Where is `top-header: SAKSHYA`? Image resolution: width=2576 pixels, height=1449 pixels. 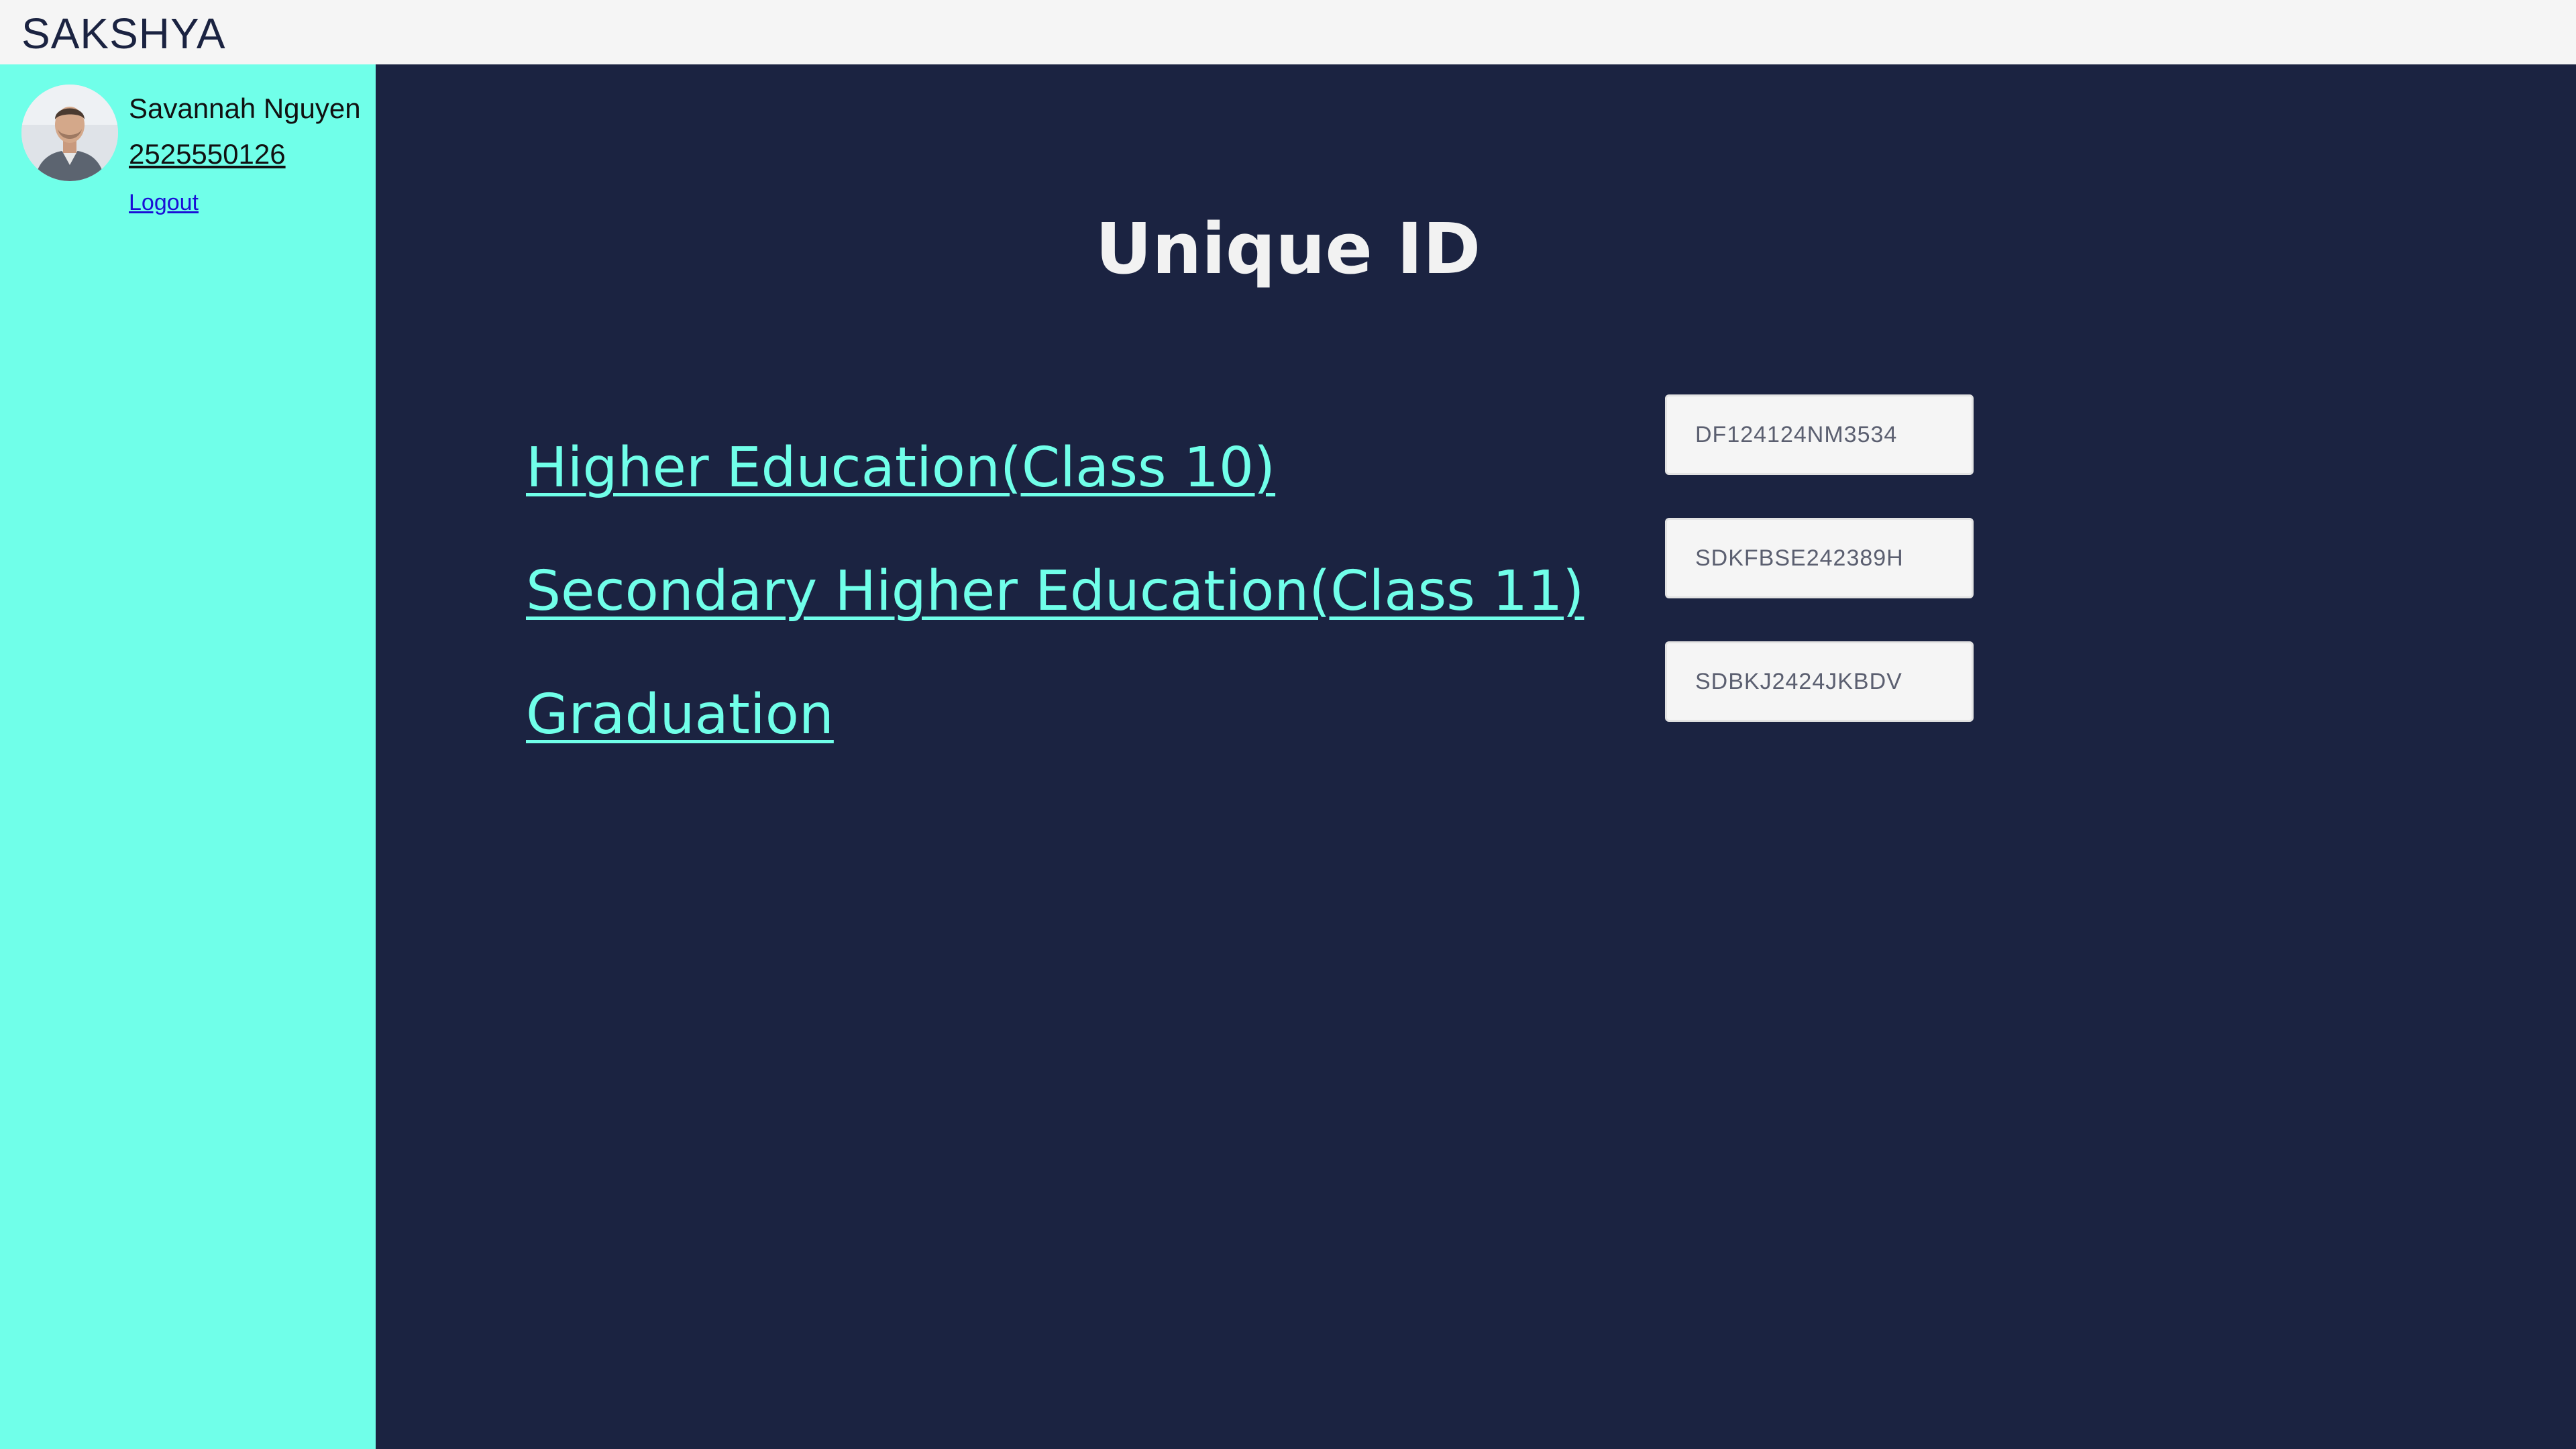 top-header: SAKSHYA is located at coordinates (1288, 32).